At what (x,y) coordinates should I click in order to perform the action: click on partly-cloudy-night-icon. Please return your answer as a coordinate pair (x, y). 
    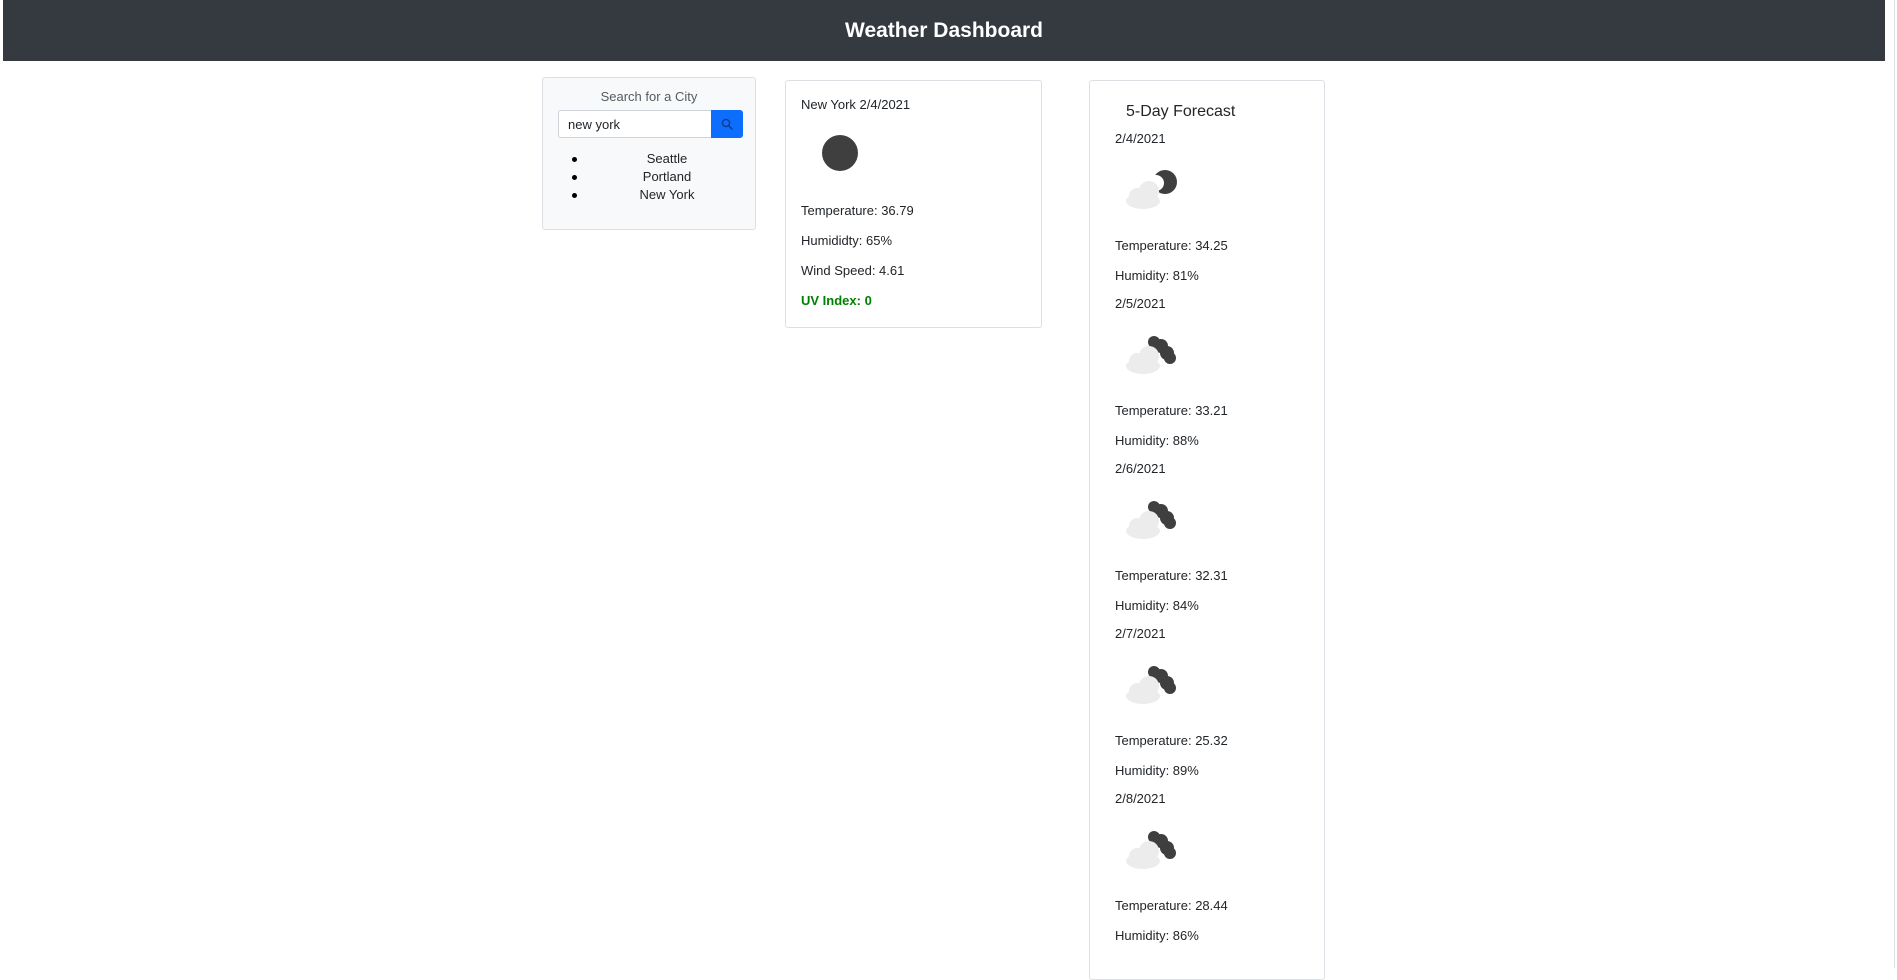
    Looking at the image, I should click on (1153, 187).